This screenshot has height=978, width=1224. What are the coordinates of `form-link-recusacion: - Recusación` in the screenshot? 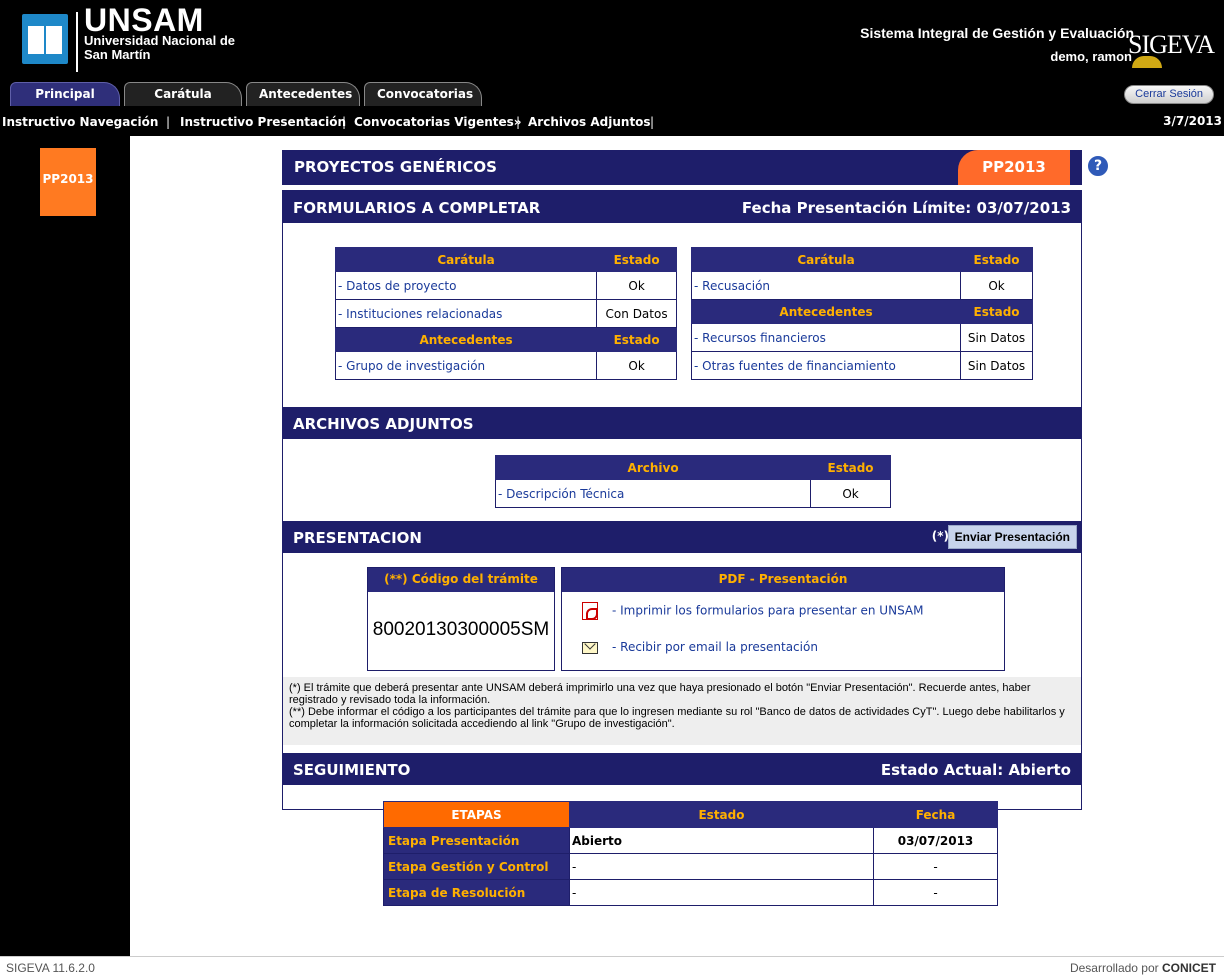 It's located at (732, 286).